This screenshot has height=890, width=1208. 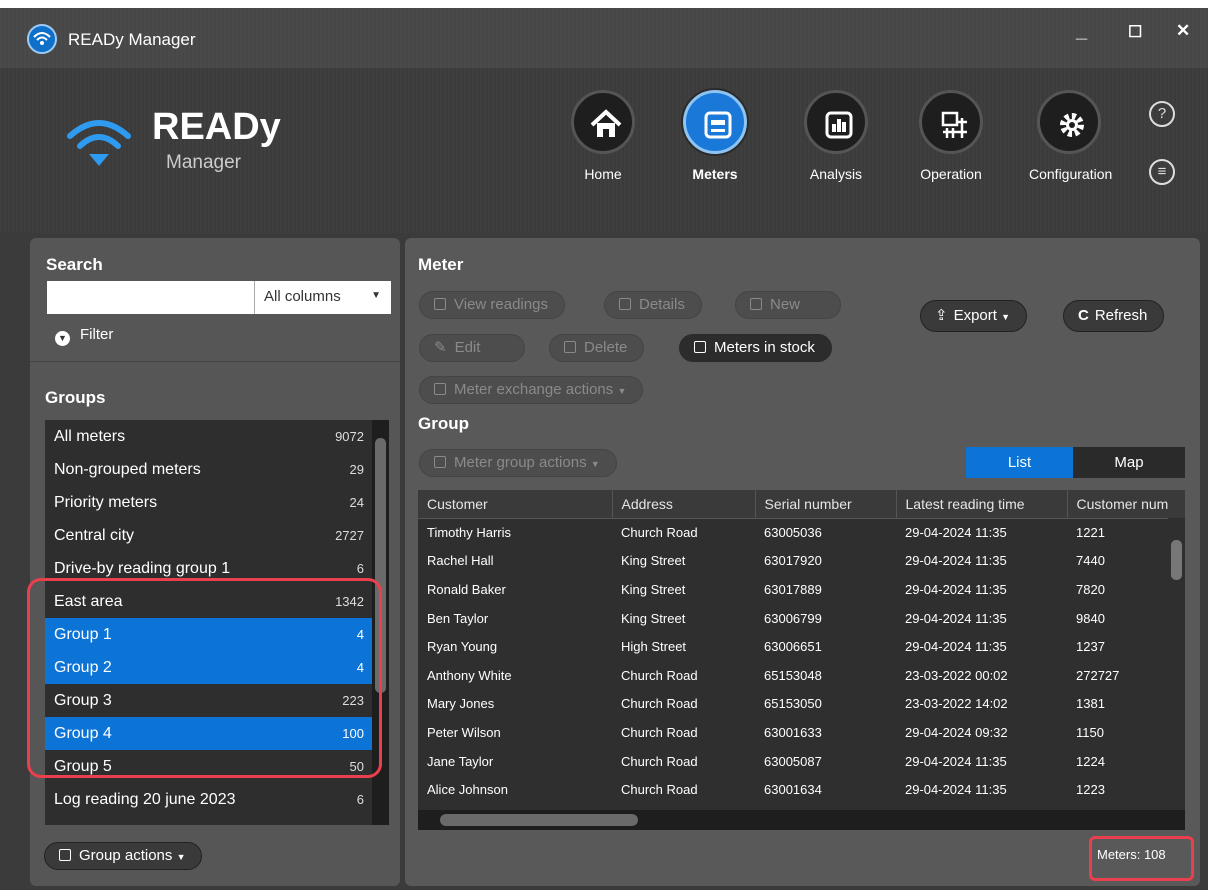 I want to click on nav-operation: Operation, so click(x=951, y=136).